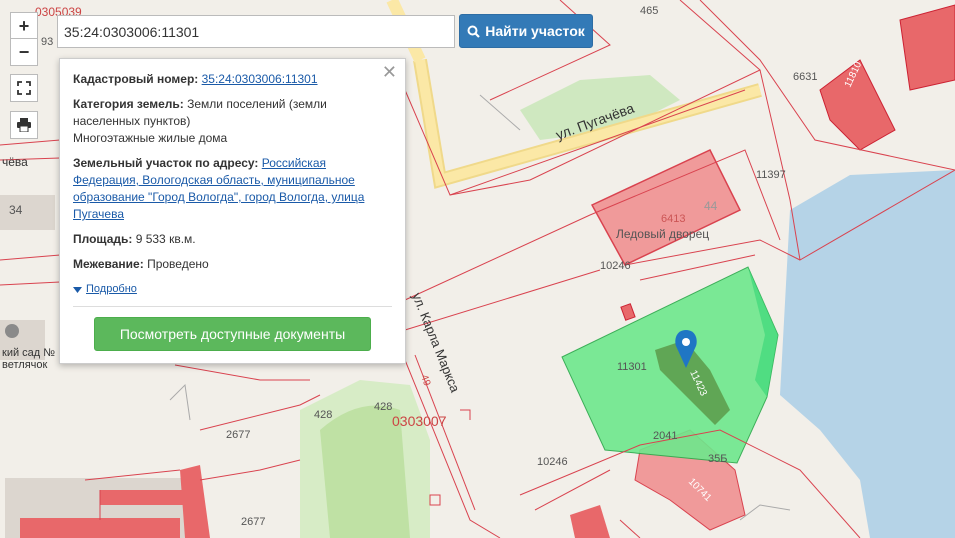 The height and width of the screenshot is (538, 955). I want to click on label-11397: 11397, so click(771, 175).